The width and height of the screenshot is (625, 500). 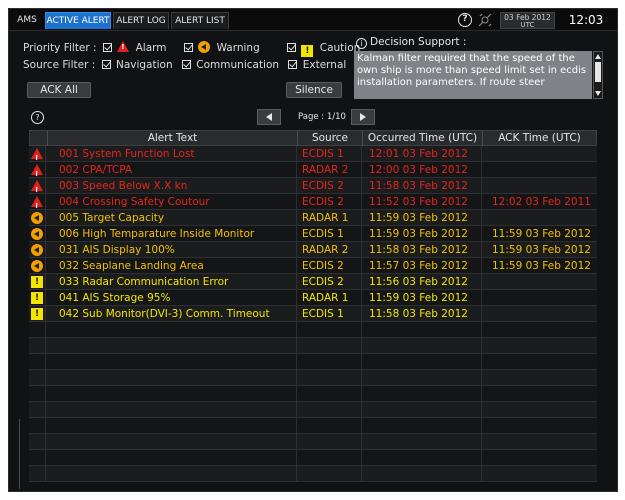 What do you see at coordinates (172, 218) in the screenshot?
I see `alert-text-cell: 005 Target Capacity` at bounding box center [172, 218].